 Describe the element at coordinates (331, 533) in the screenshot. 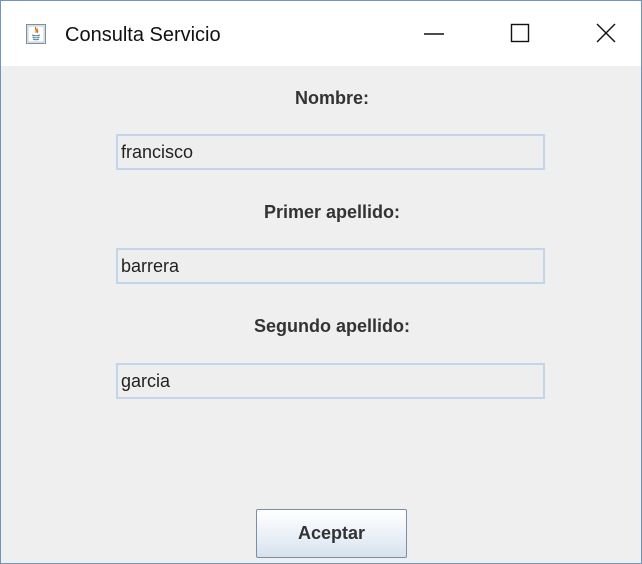

I see `aceptar-button: Aceptar` at that location.